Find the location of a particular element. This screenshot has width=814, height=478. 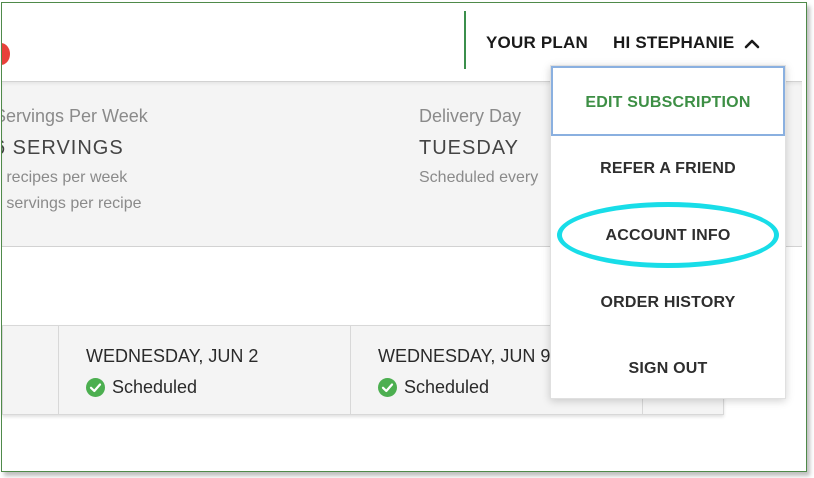

servings-label: Servings Per Week is located at coordinates (74, 116).